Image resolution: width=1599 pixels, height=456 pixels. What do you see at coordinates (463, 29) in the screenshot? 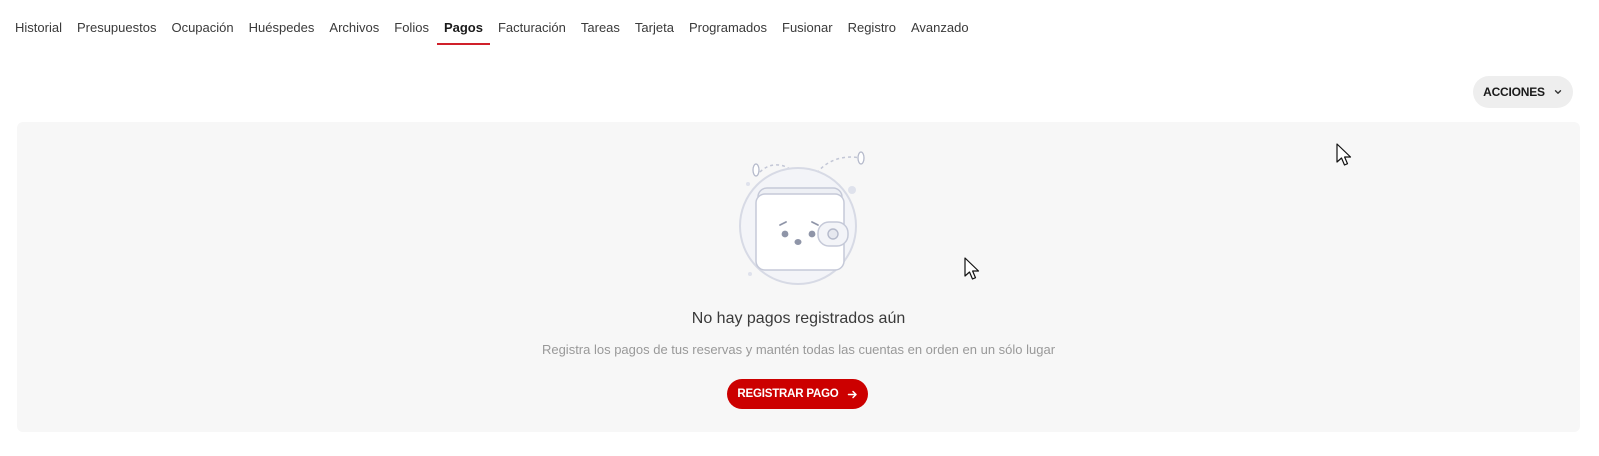
I see `tab-pagos: Pagos` at bounding box center [463, 29].